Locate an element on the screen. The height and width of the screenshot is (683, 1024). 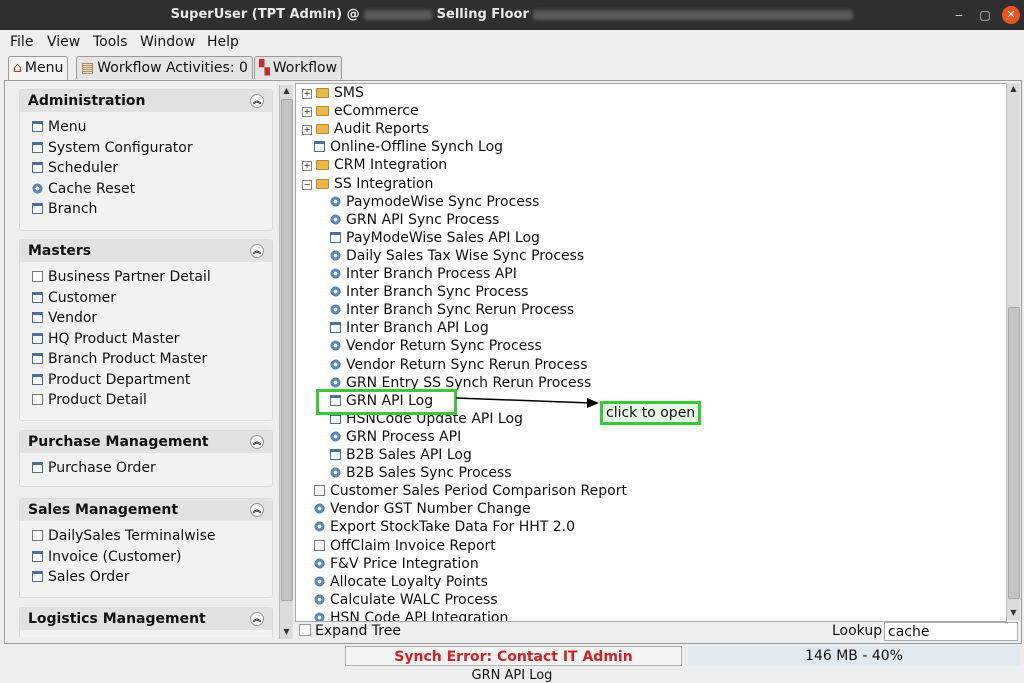
lookup-label: Lookup is located at coordinates (857, 631).